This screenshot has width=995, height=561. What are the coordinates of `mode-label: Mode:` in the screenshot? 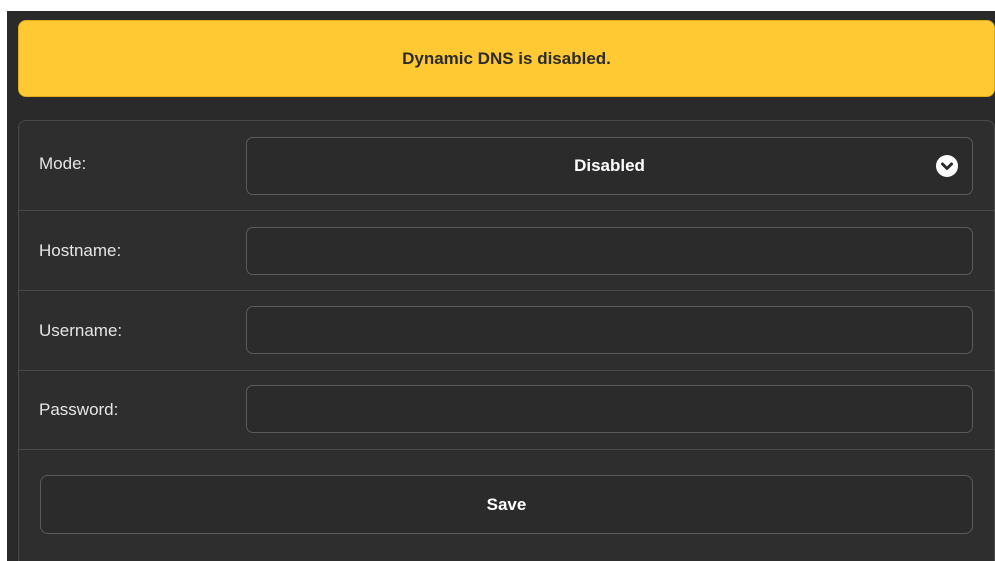 It's located at (63, 163).